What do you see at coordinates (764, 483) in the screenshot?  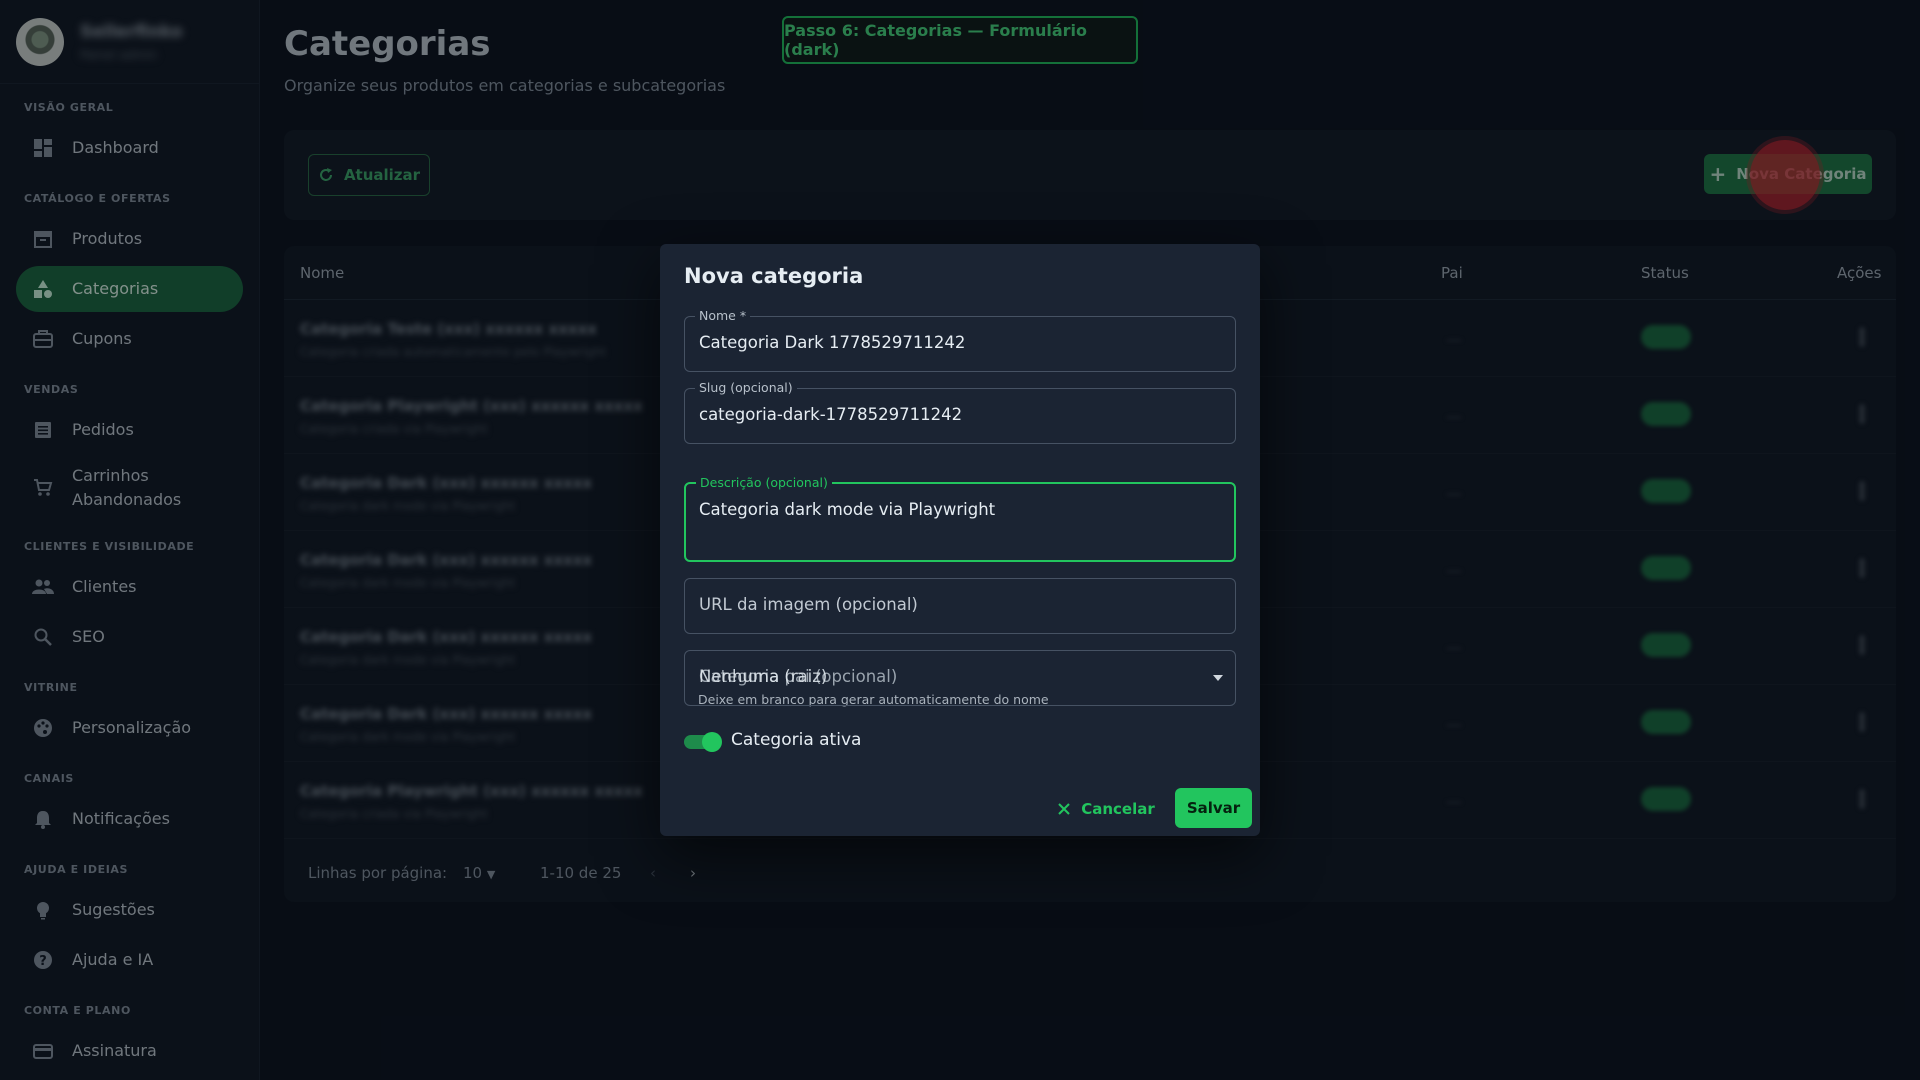 I see `description-label: Descrição (opcional)` at bounding box center [764, 483].